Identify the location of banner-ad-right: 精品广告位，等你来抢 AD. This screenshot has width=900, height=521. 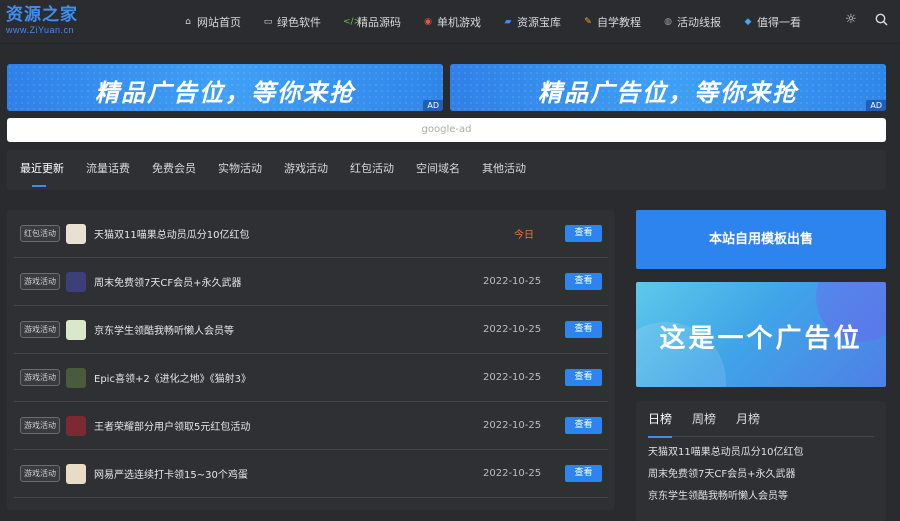
(668, 87).